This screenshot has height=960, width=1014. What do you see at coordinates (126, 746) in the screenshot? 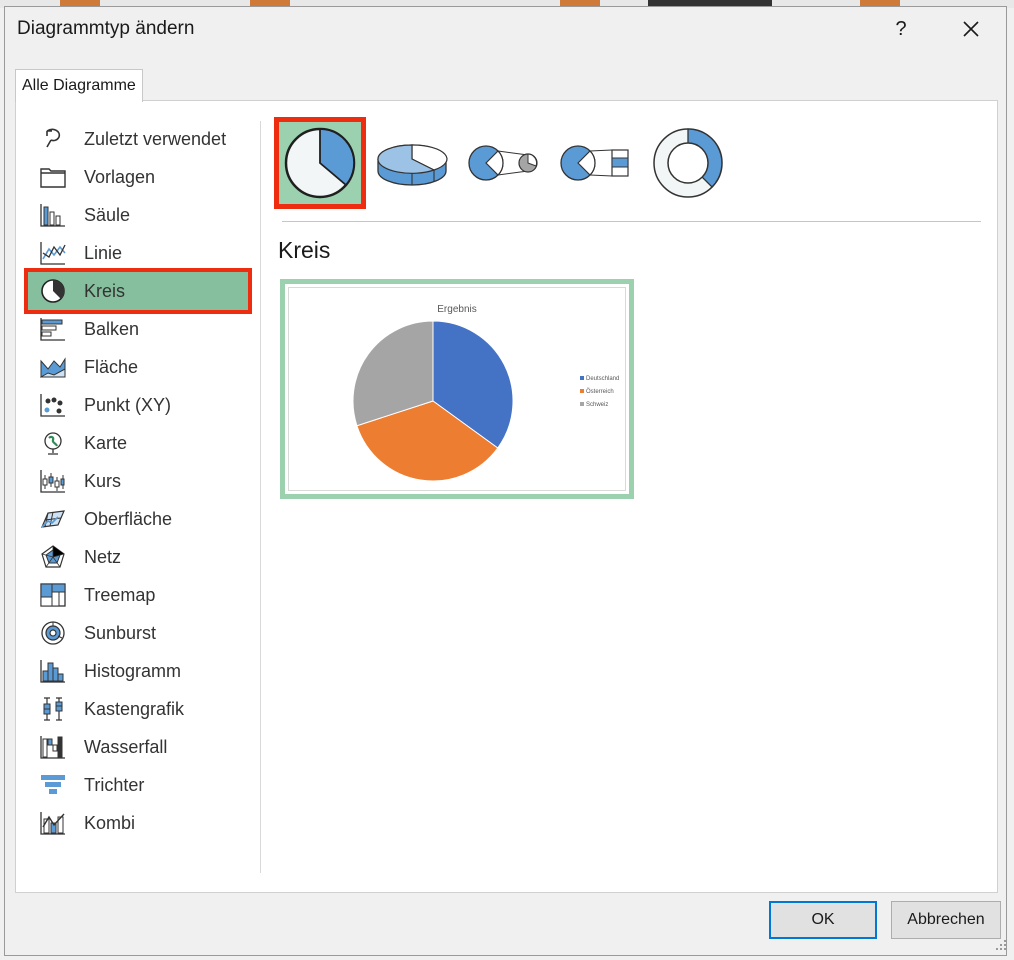
I see `sidebar-item-label: Wasserfall` at bounding box center [126, 746].